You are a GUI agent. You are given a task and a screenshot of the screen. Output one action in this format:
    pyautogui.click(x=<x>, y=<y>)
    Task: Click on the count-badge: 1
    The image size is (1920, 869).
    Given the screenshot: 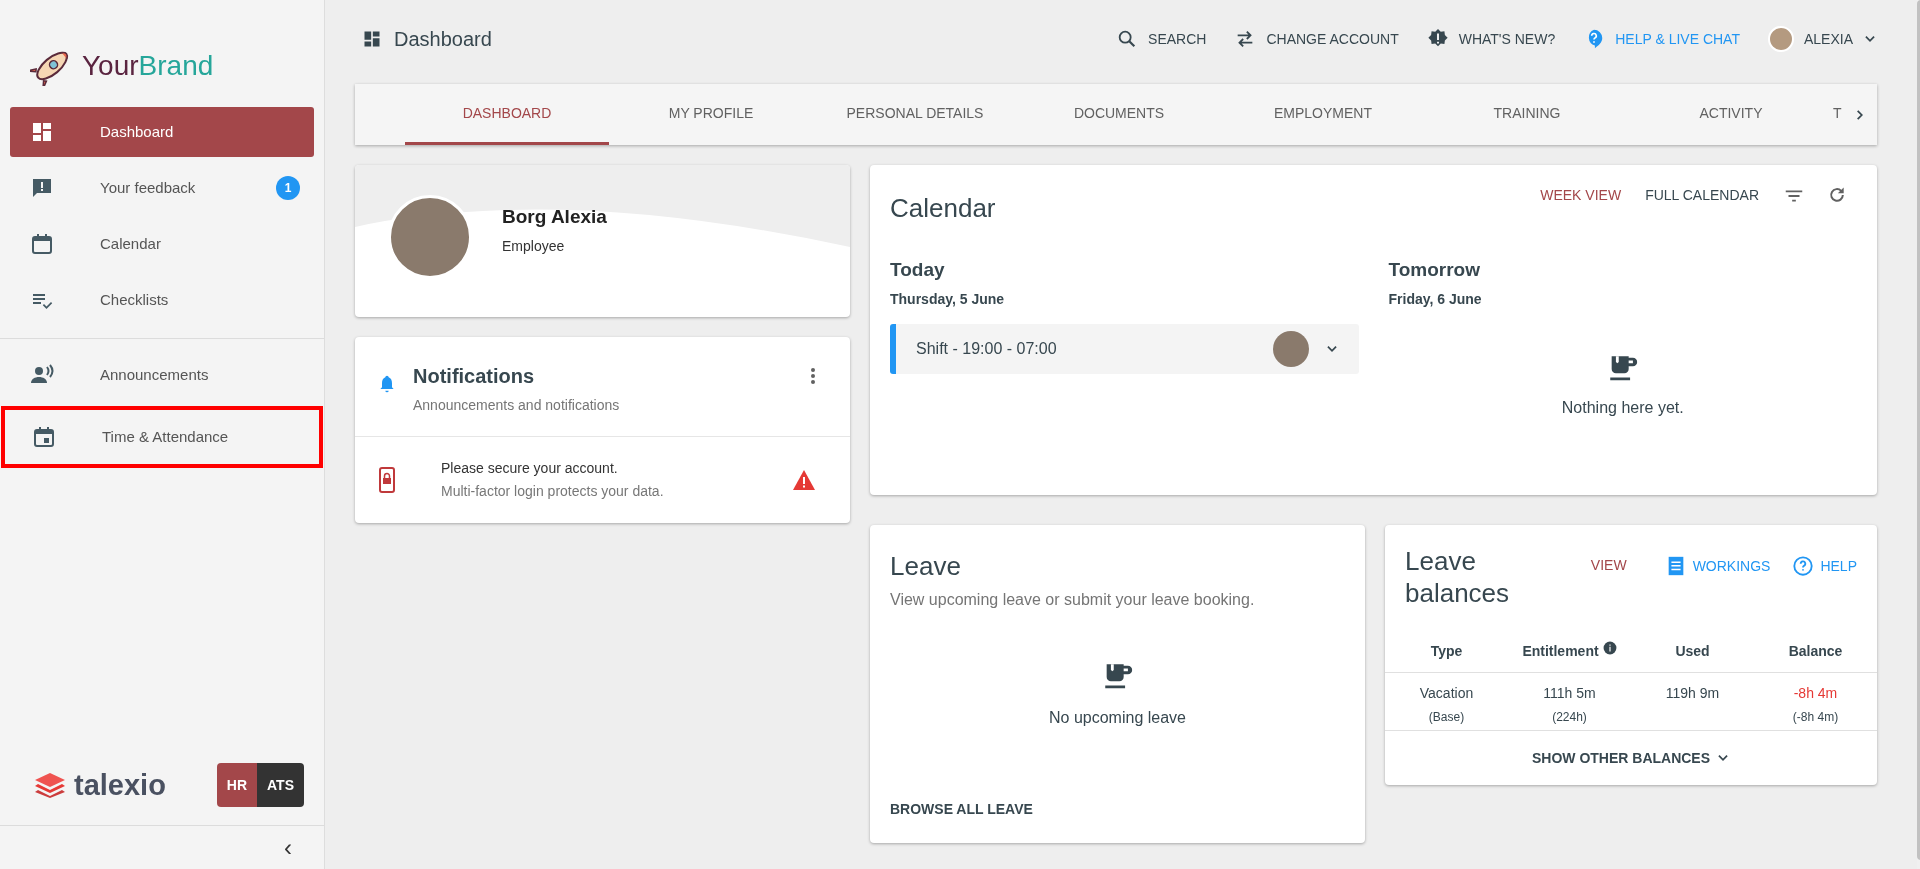 What is the action you would take?
    pyautogui.click(x=288, y=188)
    